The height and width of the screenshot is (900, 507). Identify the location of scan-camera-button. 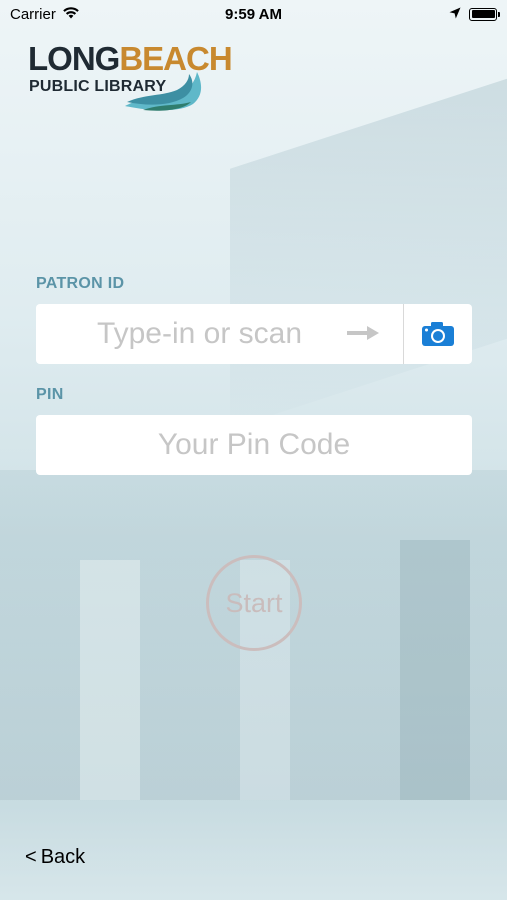
(438, 334).